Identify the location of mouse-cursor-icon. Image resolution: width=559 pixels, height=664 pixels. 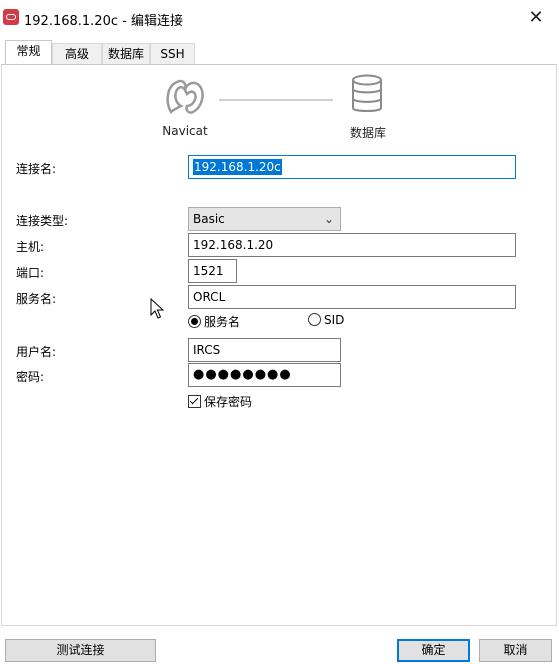
(157, 308).